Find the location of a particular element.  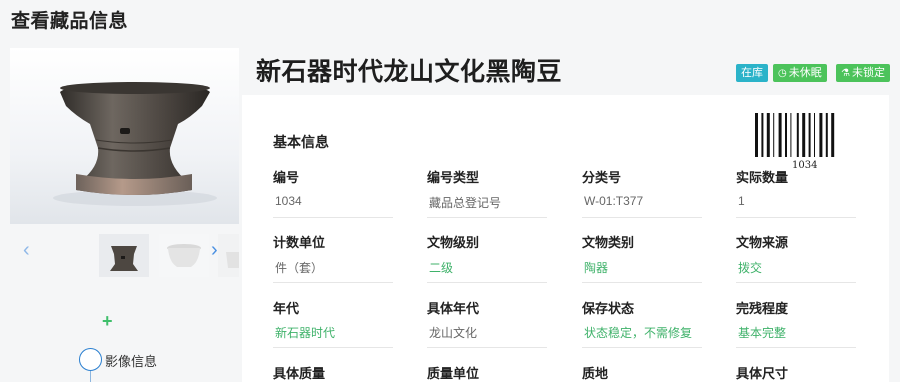

plus-icon: + is located at coordinates (107, 321).